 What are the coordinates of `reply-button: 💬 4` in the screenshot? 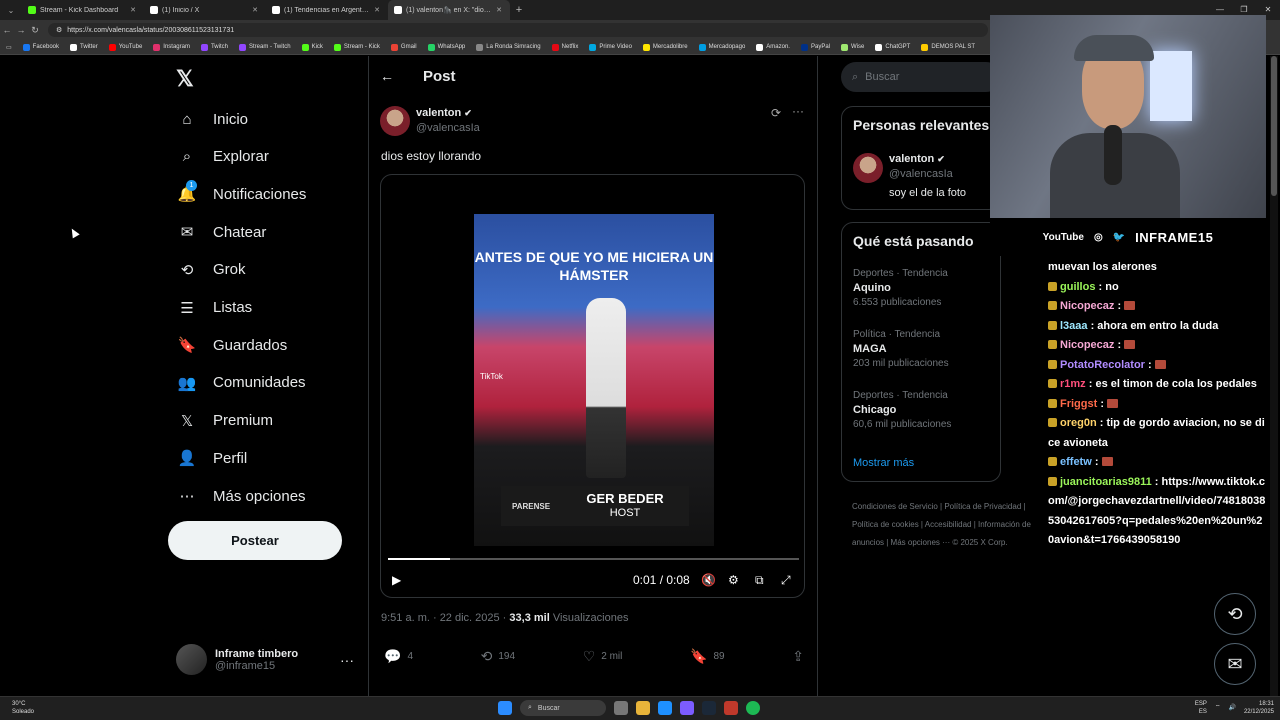 It's located at (398, 656).